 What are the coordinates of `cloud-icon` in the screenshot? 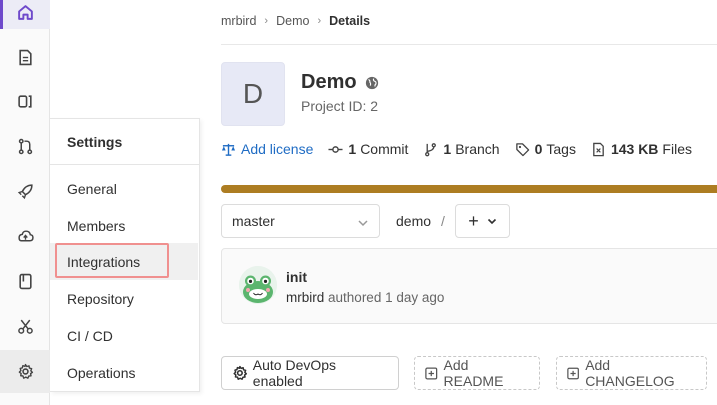 It's located at (25, 235).